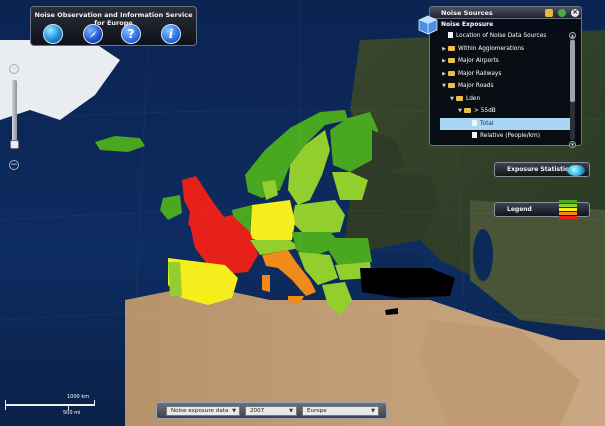 The width and height of the screenshot is (605, 426). What do you see at coordinates (478, 61) in the screenshot?
I see `tree-item-label: Major Airports` at bounding box center [478, 61].